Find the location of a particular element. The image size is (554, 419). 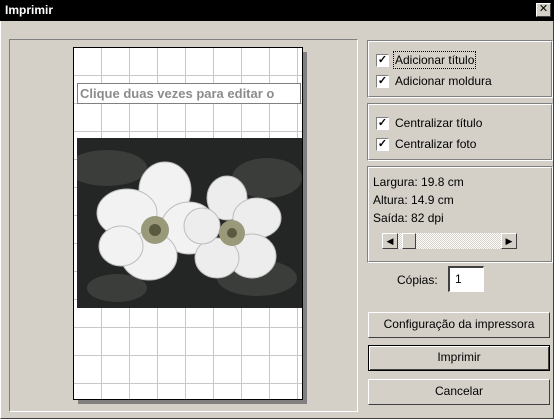

page-shadow-bottom is located at coordinates (192, 402).